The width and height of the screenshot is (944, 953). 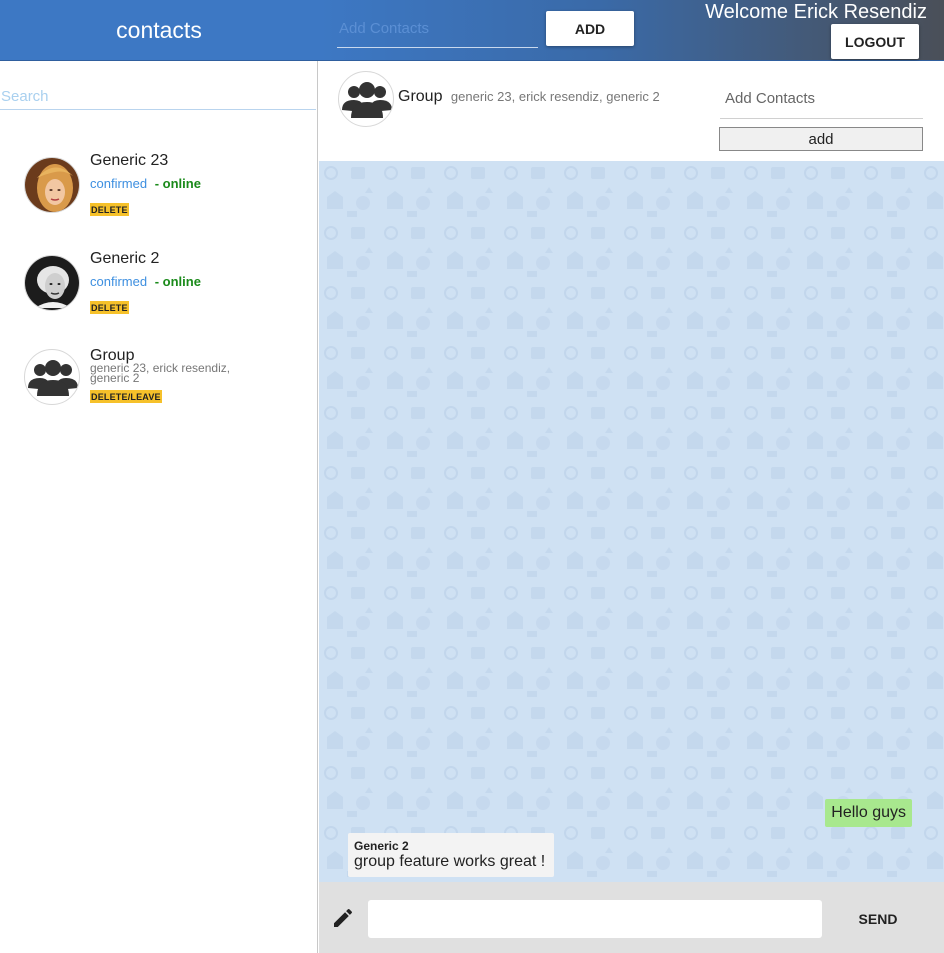 I want to click on contact-name: Generic 2, so click(x=125, y=258).